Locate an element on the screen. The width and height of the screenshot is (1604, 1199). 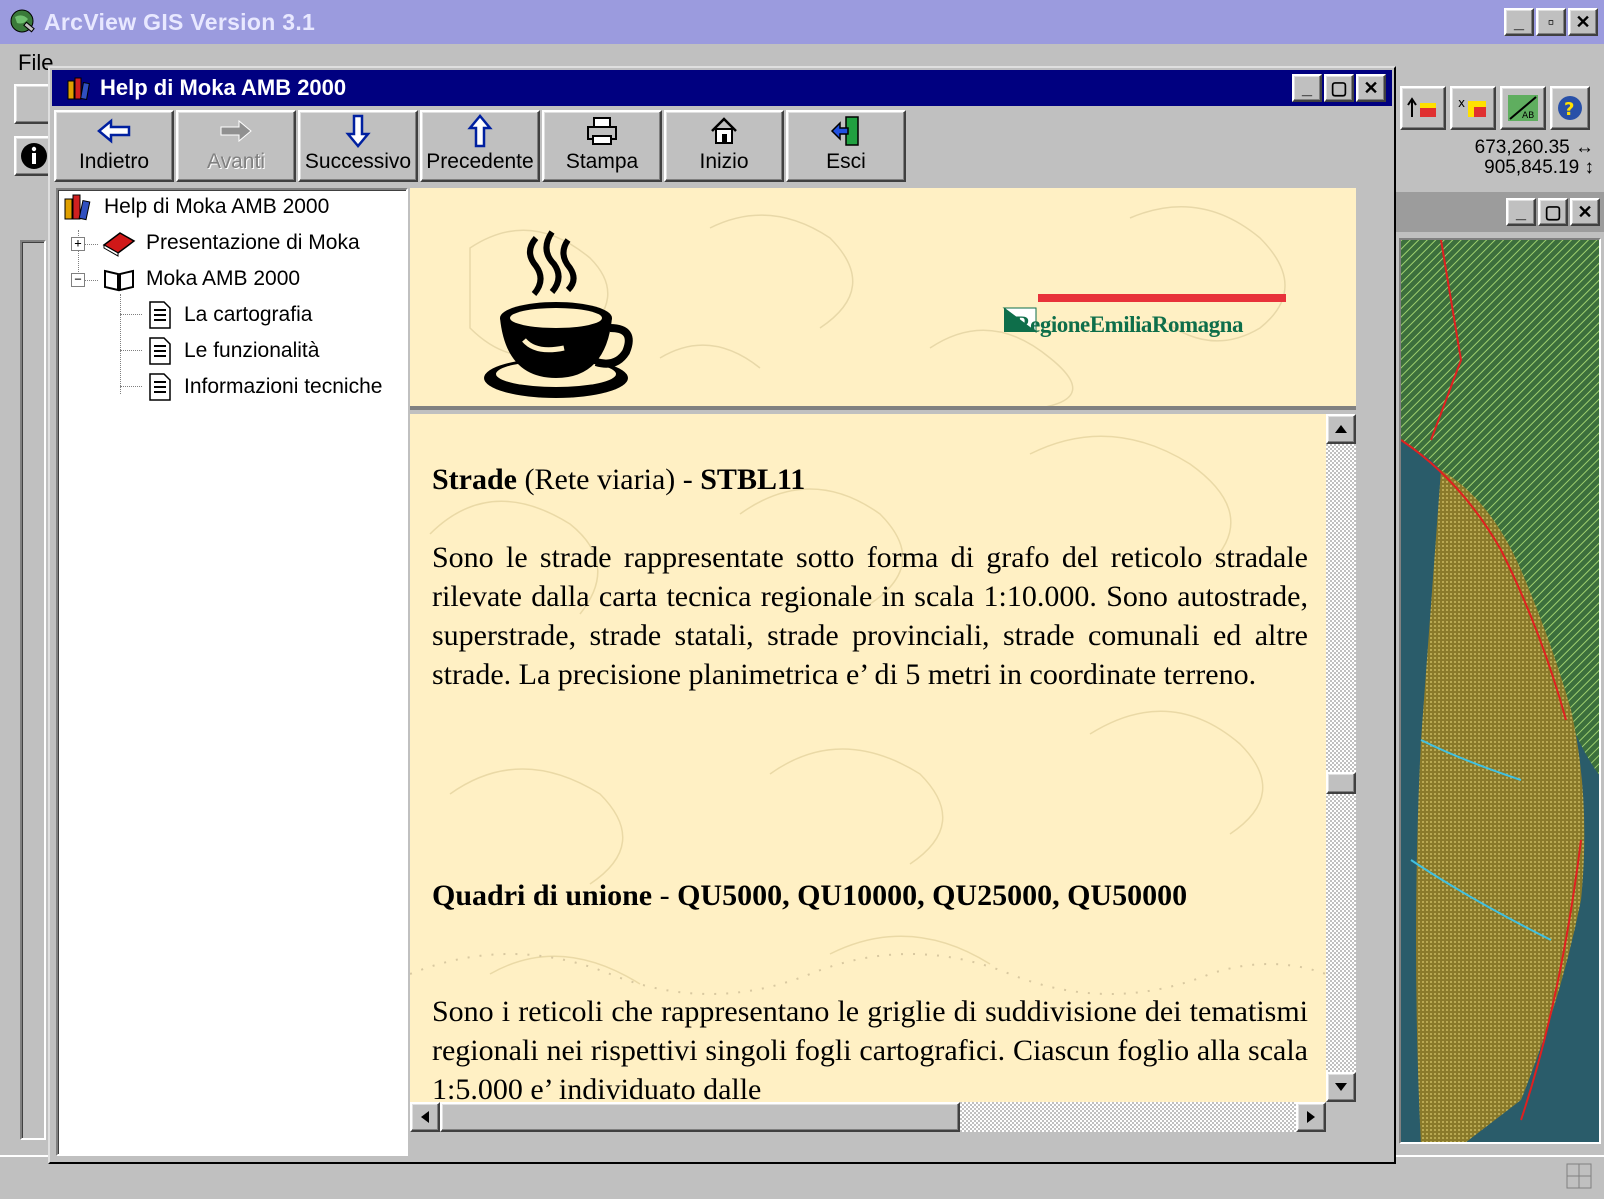
quadri-title-rest: - is located at coordinates (665, 895).